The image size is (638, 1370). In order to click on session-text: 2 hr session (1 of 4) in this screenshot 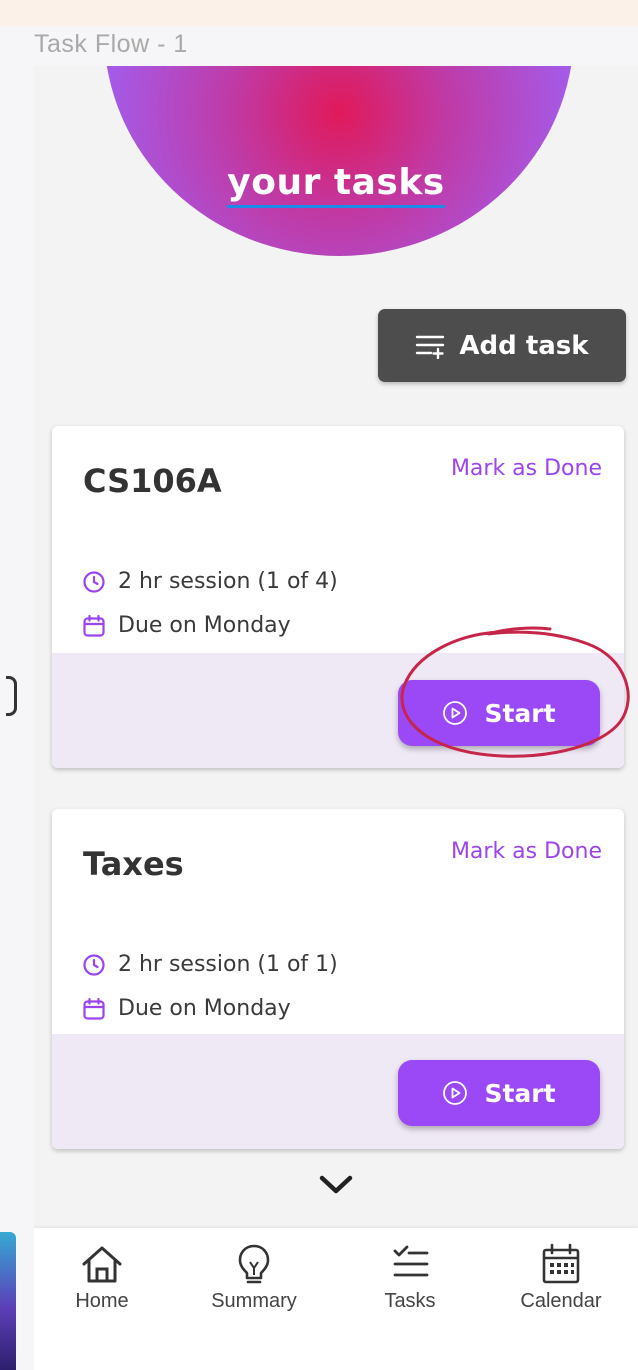, I will do `click(228, 581)`.